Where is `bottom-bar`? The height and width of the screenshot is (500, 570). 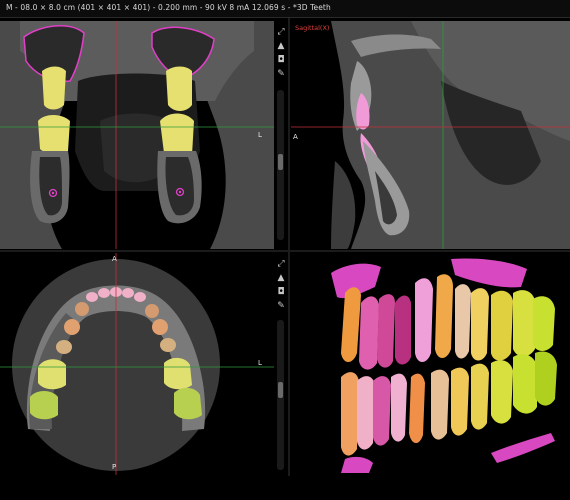
bottom-bar is located at coordinates (285, 488).